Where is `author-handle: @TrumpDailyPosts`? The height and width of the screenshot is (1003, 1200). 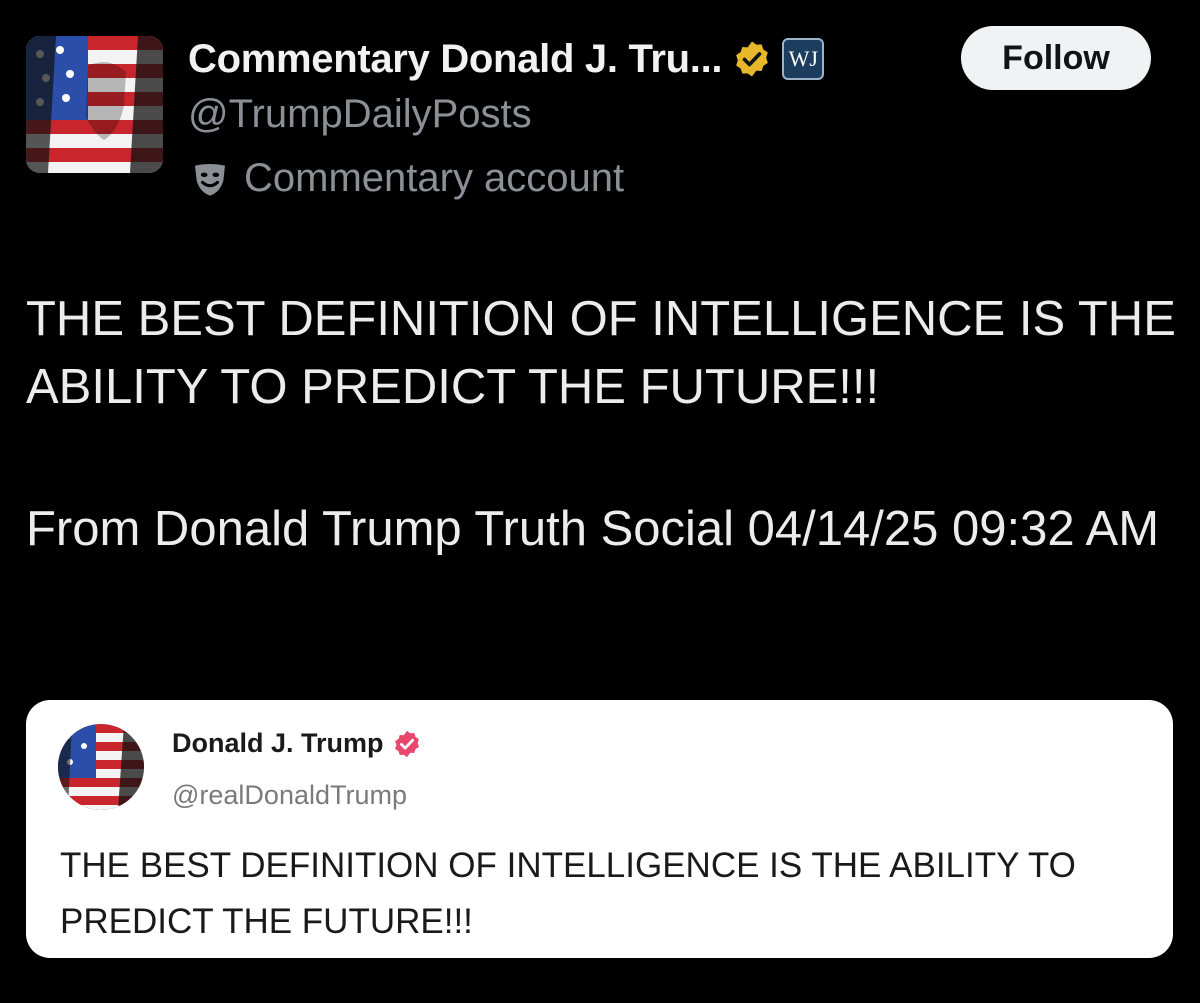 author-handle: @TrumpDailyPosts is located at coordinates (360, 114).